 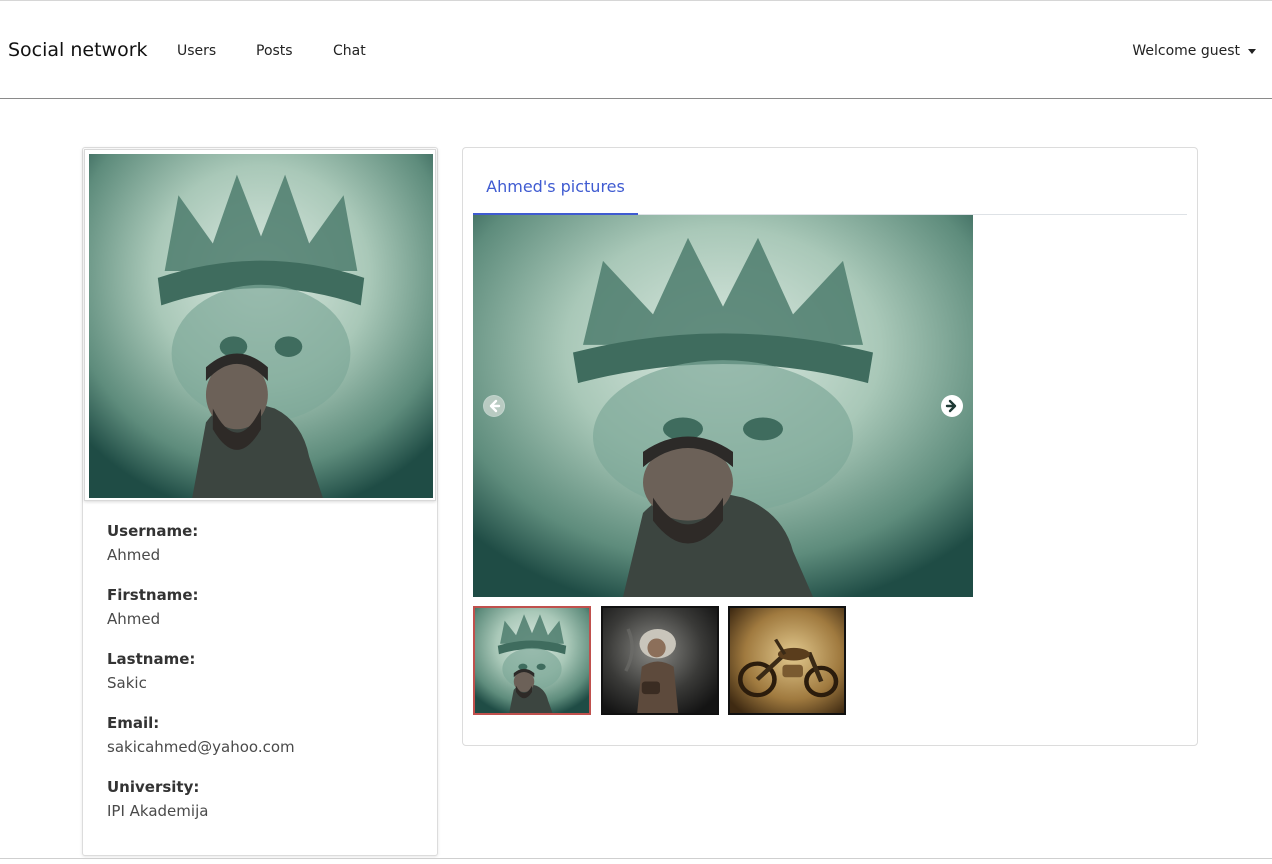 I want to click on avatar-frame, so click(x=260, y=325).